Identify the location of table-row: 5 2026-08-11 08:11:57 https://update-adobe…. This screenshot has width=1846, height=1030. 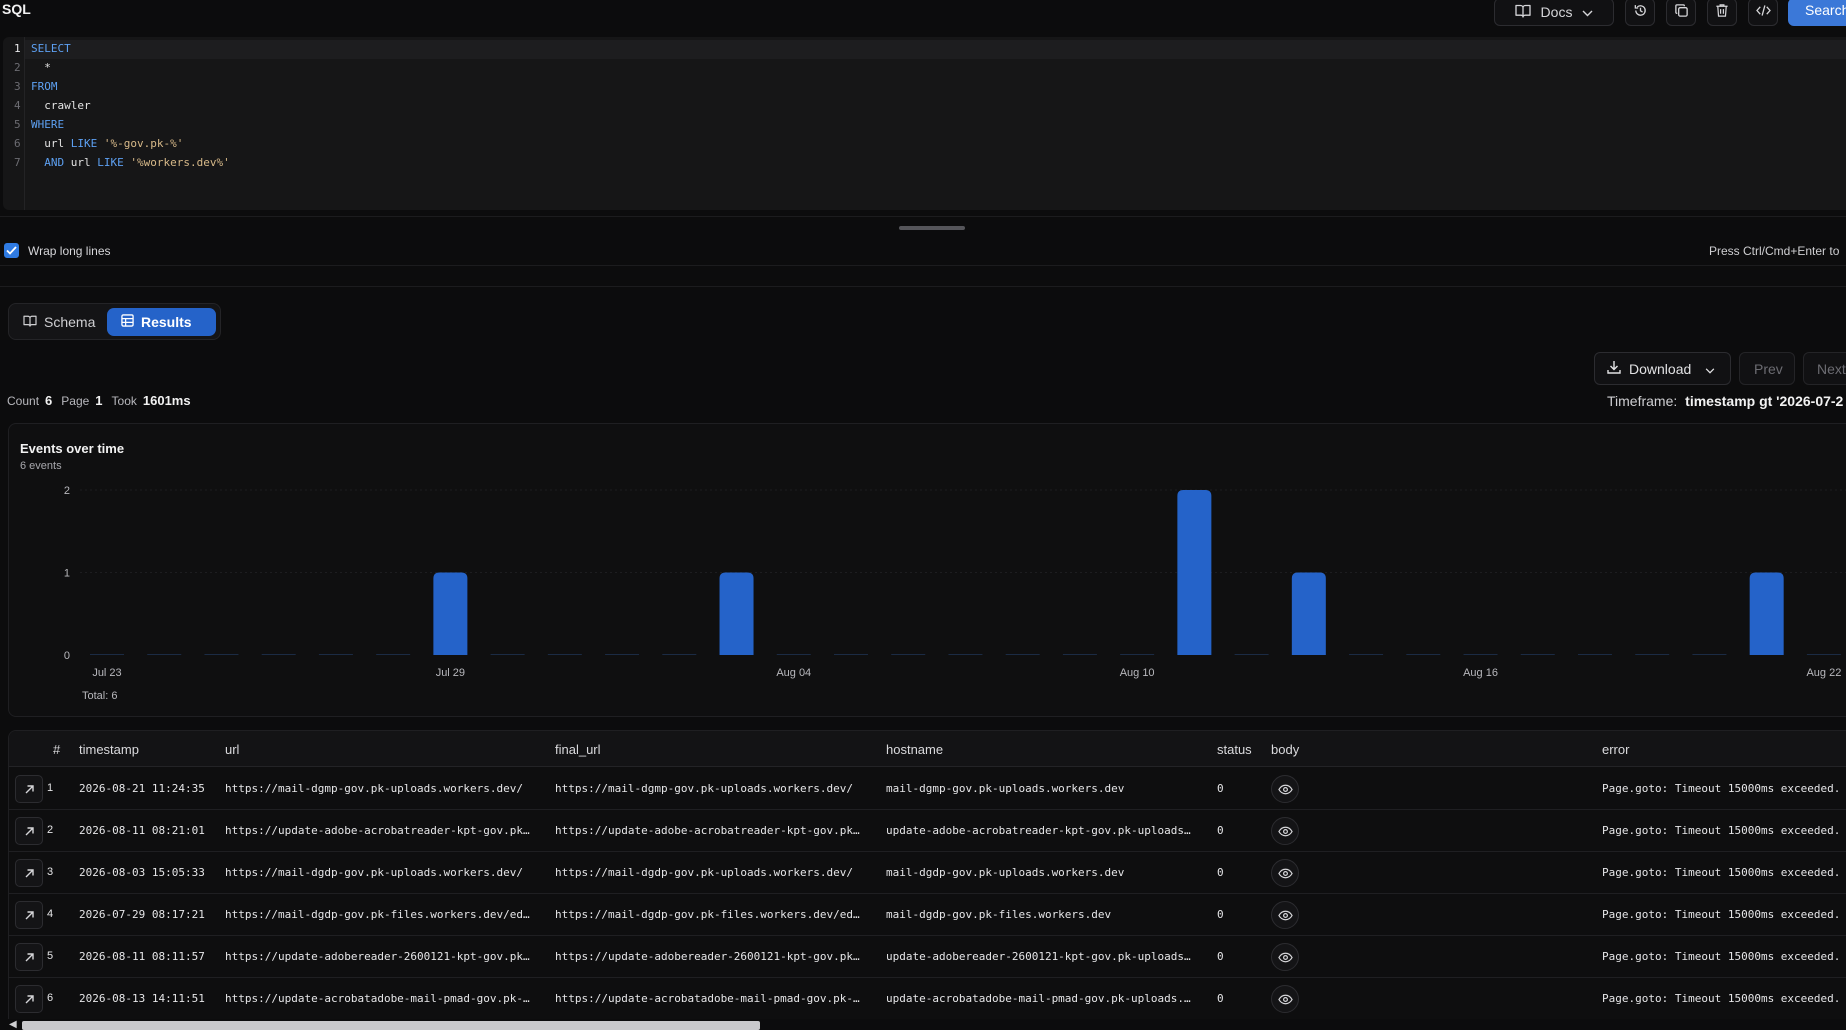
(927, 957).